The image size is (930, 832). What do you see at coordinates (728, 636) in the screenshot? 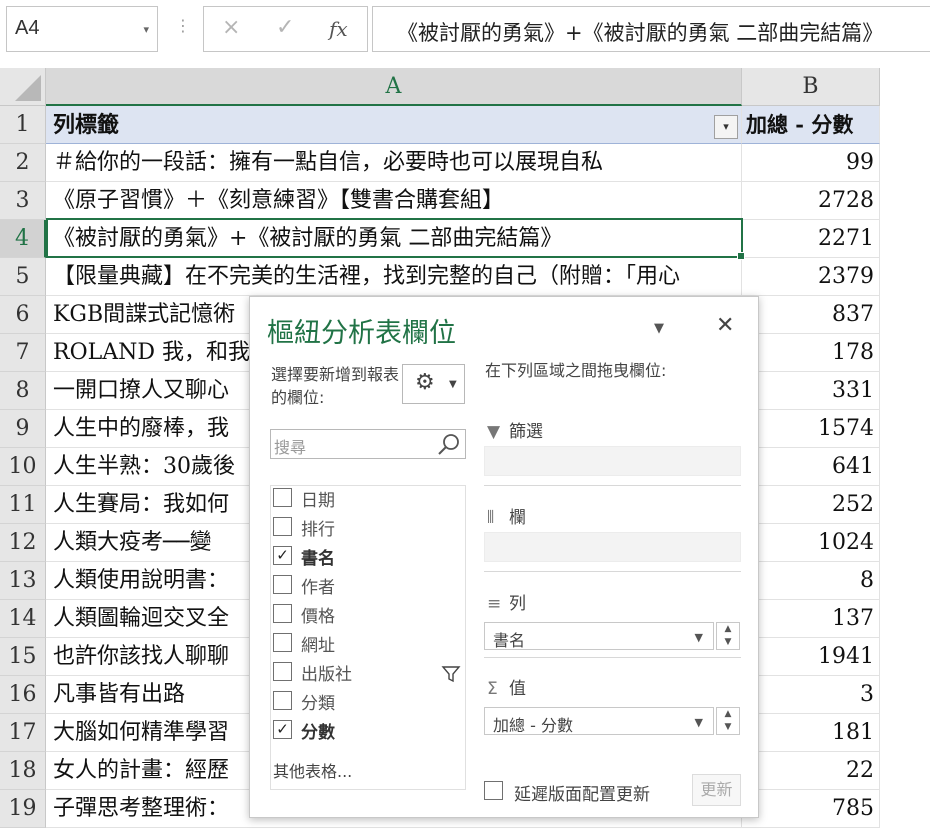
I see `rows-scroll-buttons: ▲ ▼` at bounding box center [728, 636].